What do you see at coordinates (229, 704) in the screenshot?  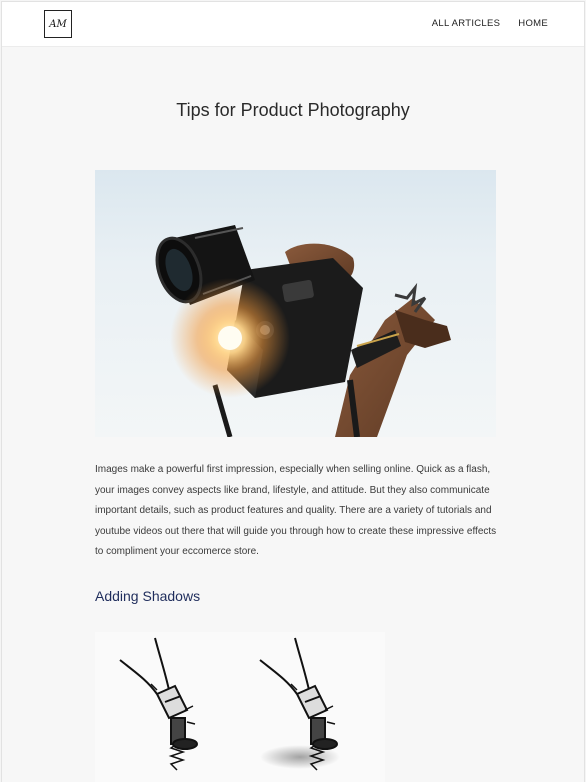 I see `corkscrew-illustration` at bounding box center [229, 704].